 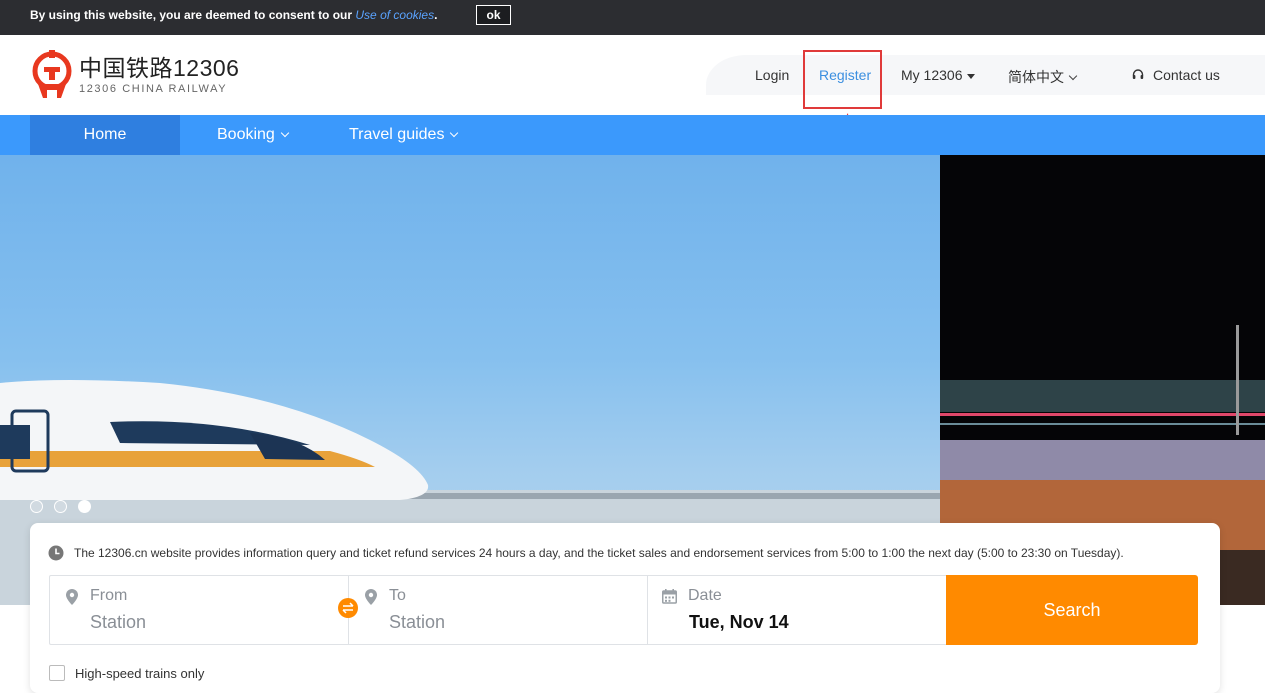 What do you see at coordinates (246, 134) in the screenshot?
I see `nav-booking-label: Booking` at bounding box center [246, 134].